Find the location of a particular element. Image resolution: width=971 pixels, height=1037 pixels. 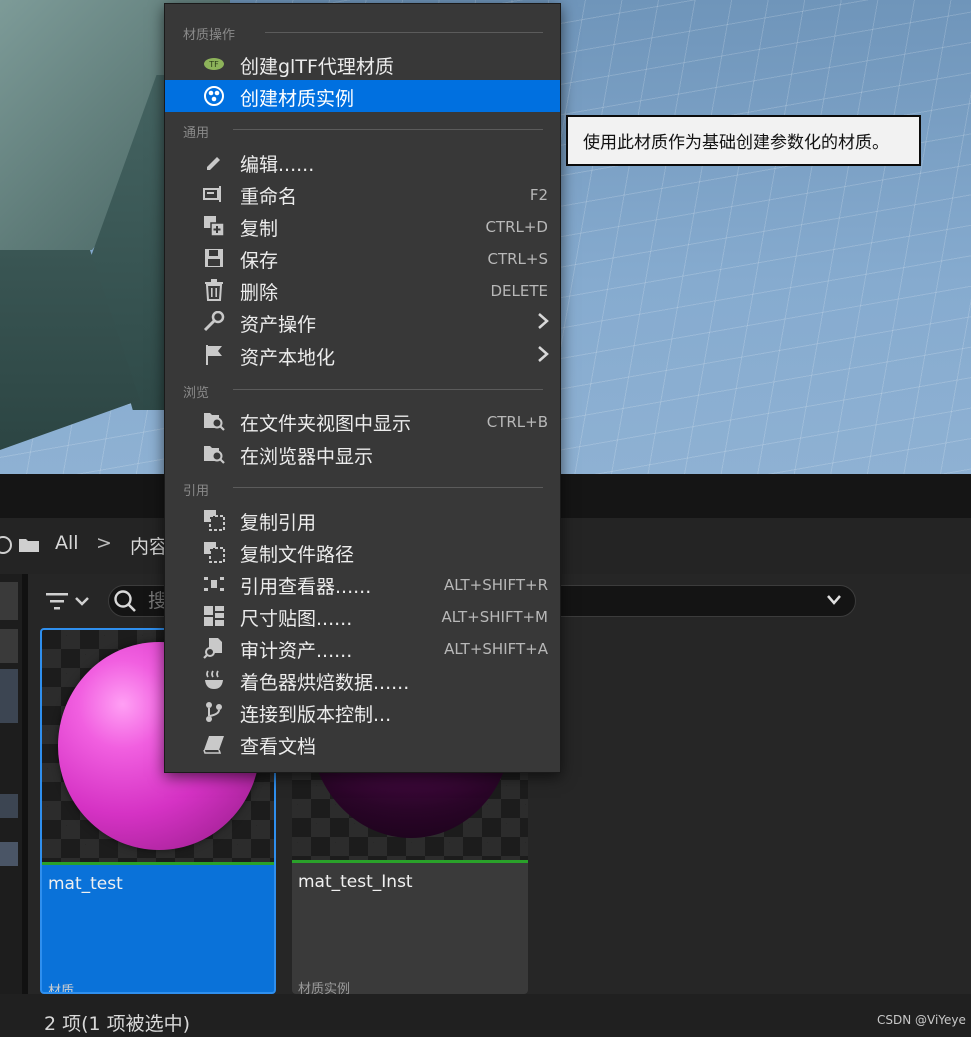

source-panel is located at coordinates (11, 784).